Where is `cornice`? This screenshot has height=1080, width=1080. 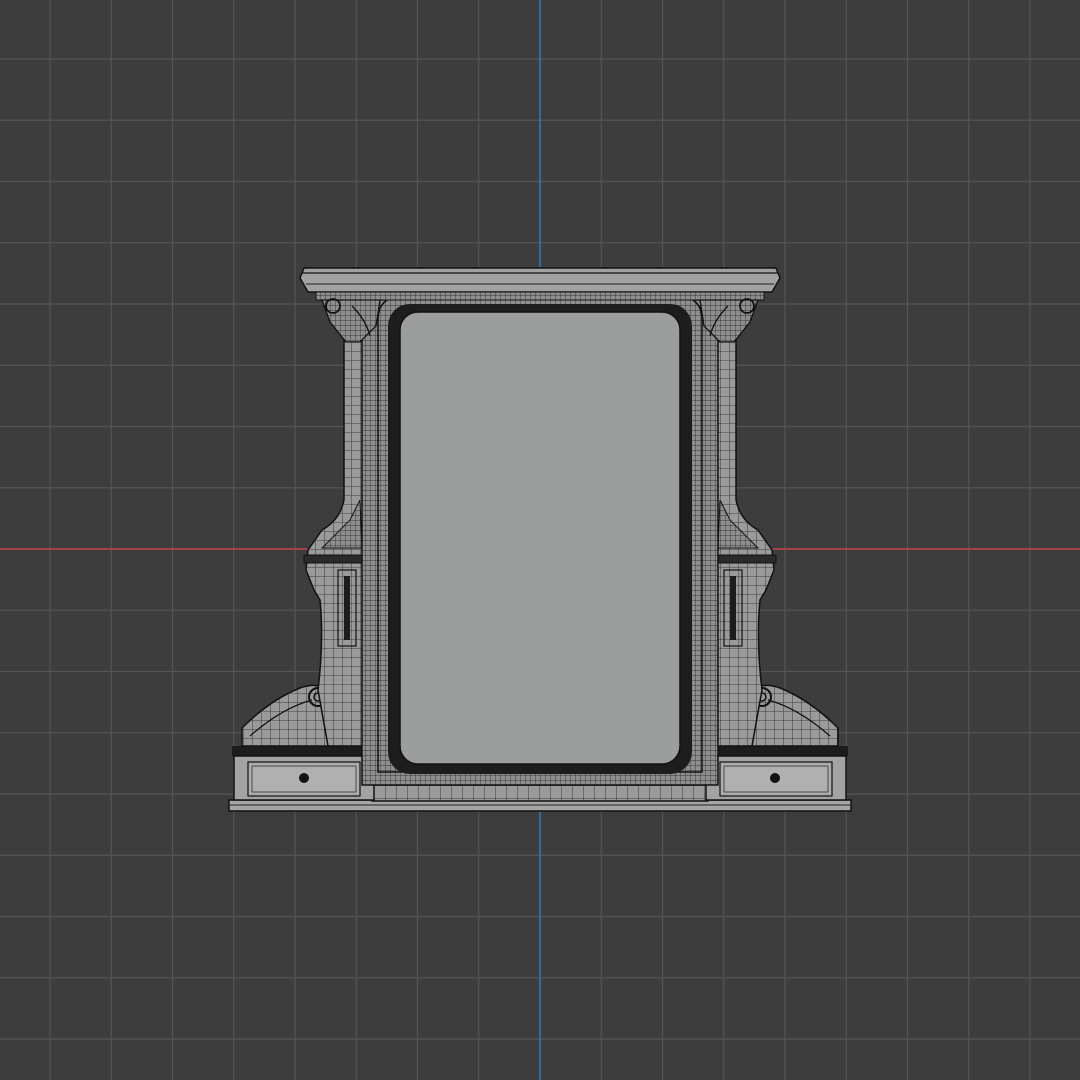 cornice is located at coordinates (540, 284).